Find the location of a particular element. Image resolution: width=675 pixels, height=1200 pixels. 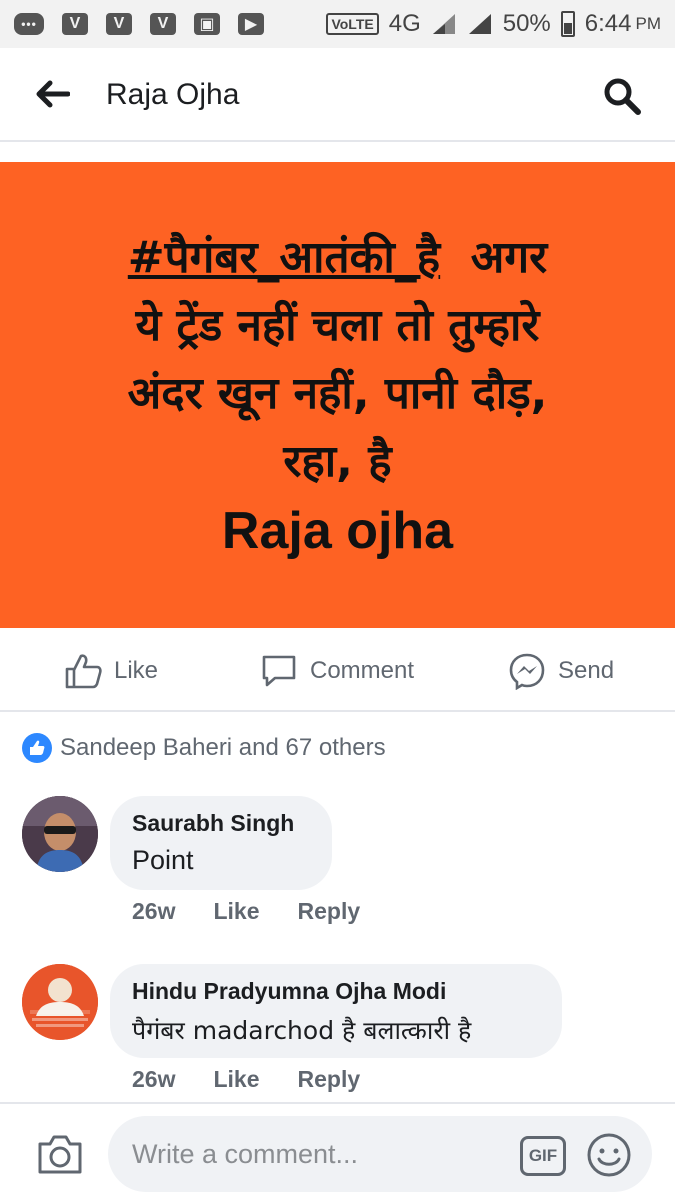

post-line-1: #पैगंबर_आतंकी_है अगर is located at coordinates (337, 258).